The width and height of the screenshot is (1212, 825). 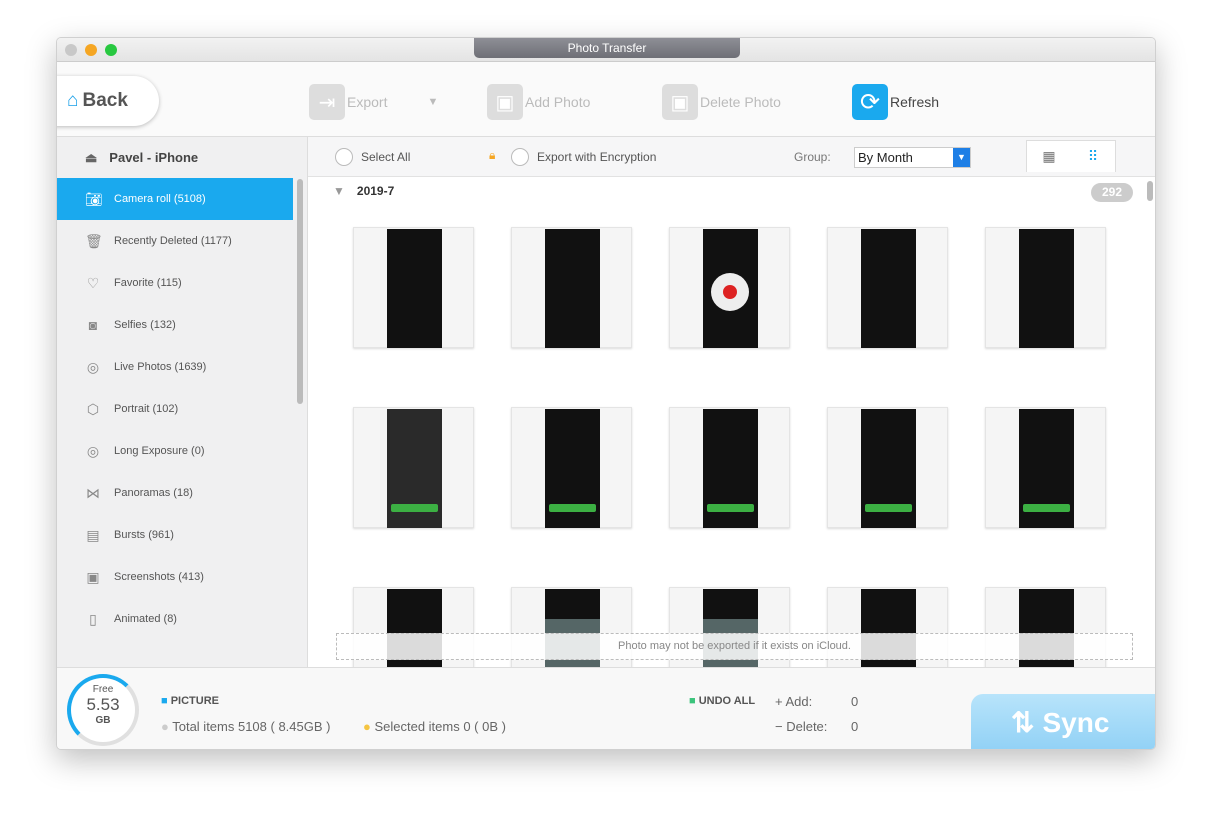 I want to click on sidebar-item: ⬡ Portrait (102), so click(x=175, y=409).